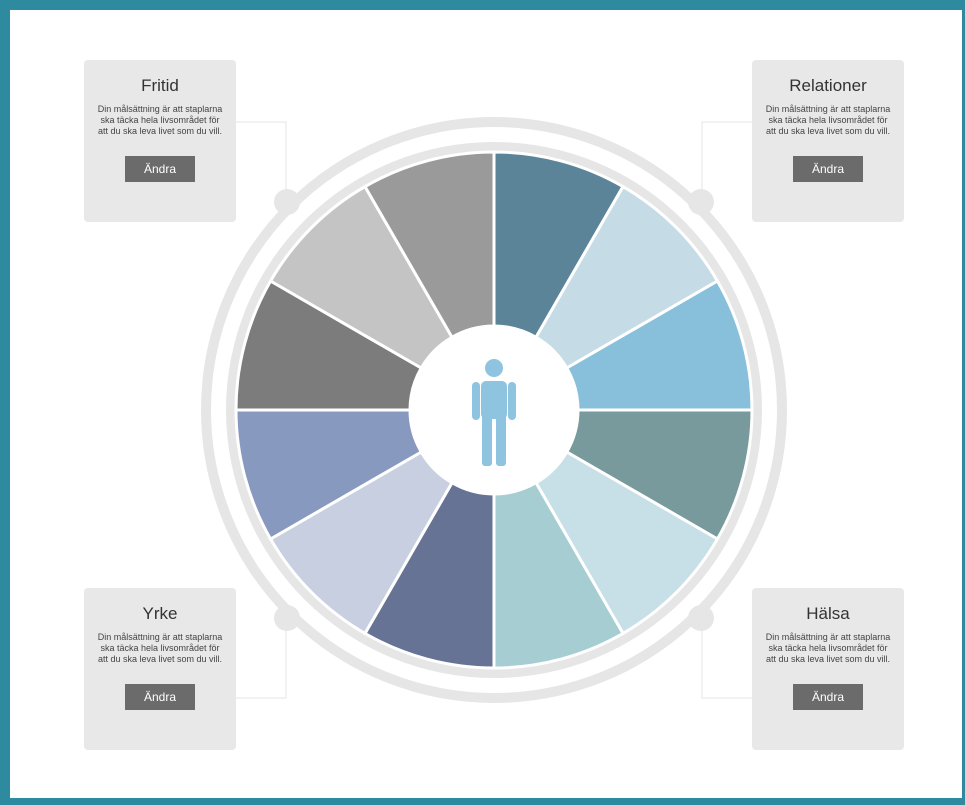 The width and height of the screenshot is (965, 805). Describe the element at coordinates (828, 85) in the screenshot. I see `card-title: Relationer` at that location.